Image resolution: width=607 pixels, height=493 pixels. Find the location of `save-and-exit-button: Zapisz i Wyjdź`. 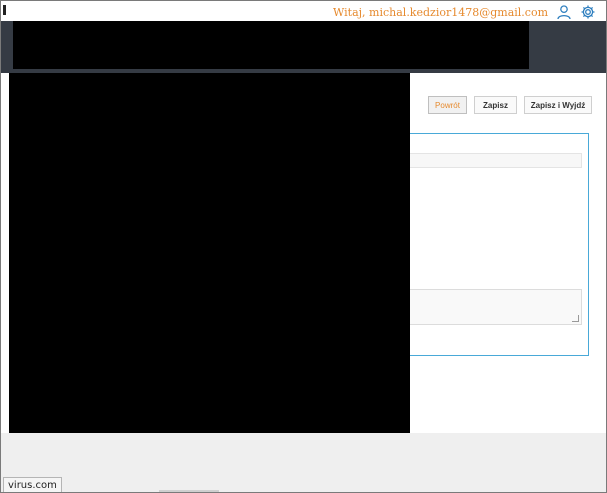

save-and-exit-button: Zapisz i Wyjdź is located at coordinates (558, 105).